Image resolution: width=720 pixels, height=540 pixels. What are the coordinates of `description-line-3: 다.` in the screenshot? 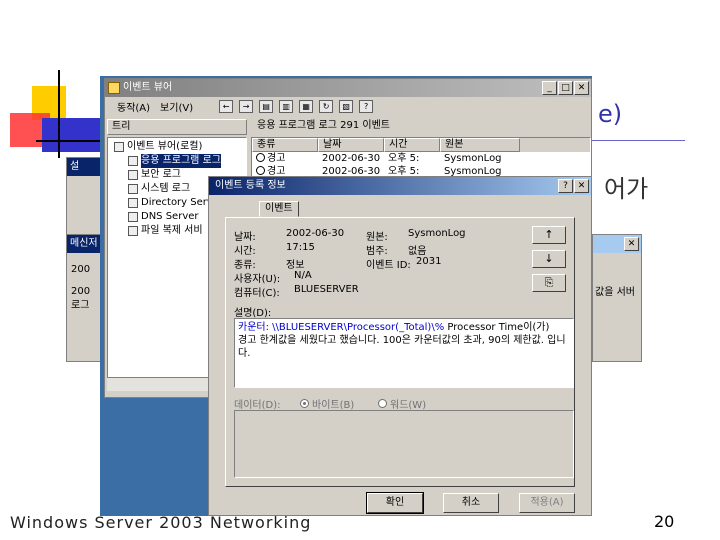 It's located at (244, 353).